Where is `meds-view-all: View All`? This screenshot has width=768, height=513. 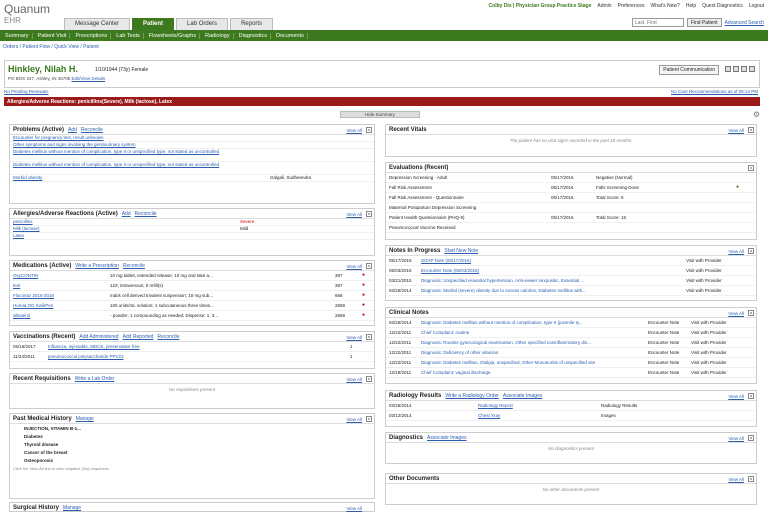 meds-view-all: View All is located at coordinates (354, 266).